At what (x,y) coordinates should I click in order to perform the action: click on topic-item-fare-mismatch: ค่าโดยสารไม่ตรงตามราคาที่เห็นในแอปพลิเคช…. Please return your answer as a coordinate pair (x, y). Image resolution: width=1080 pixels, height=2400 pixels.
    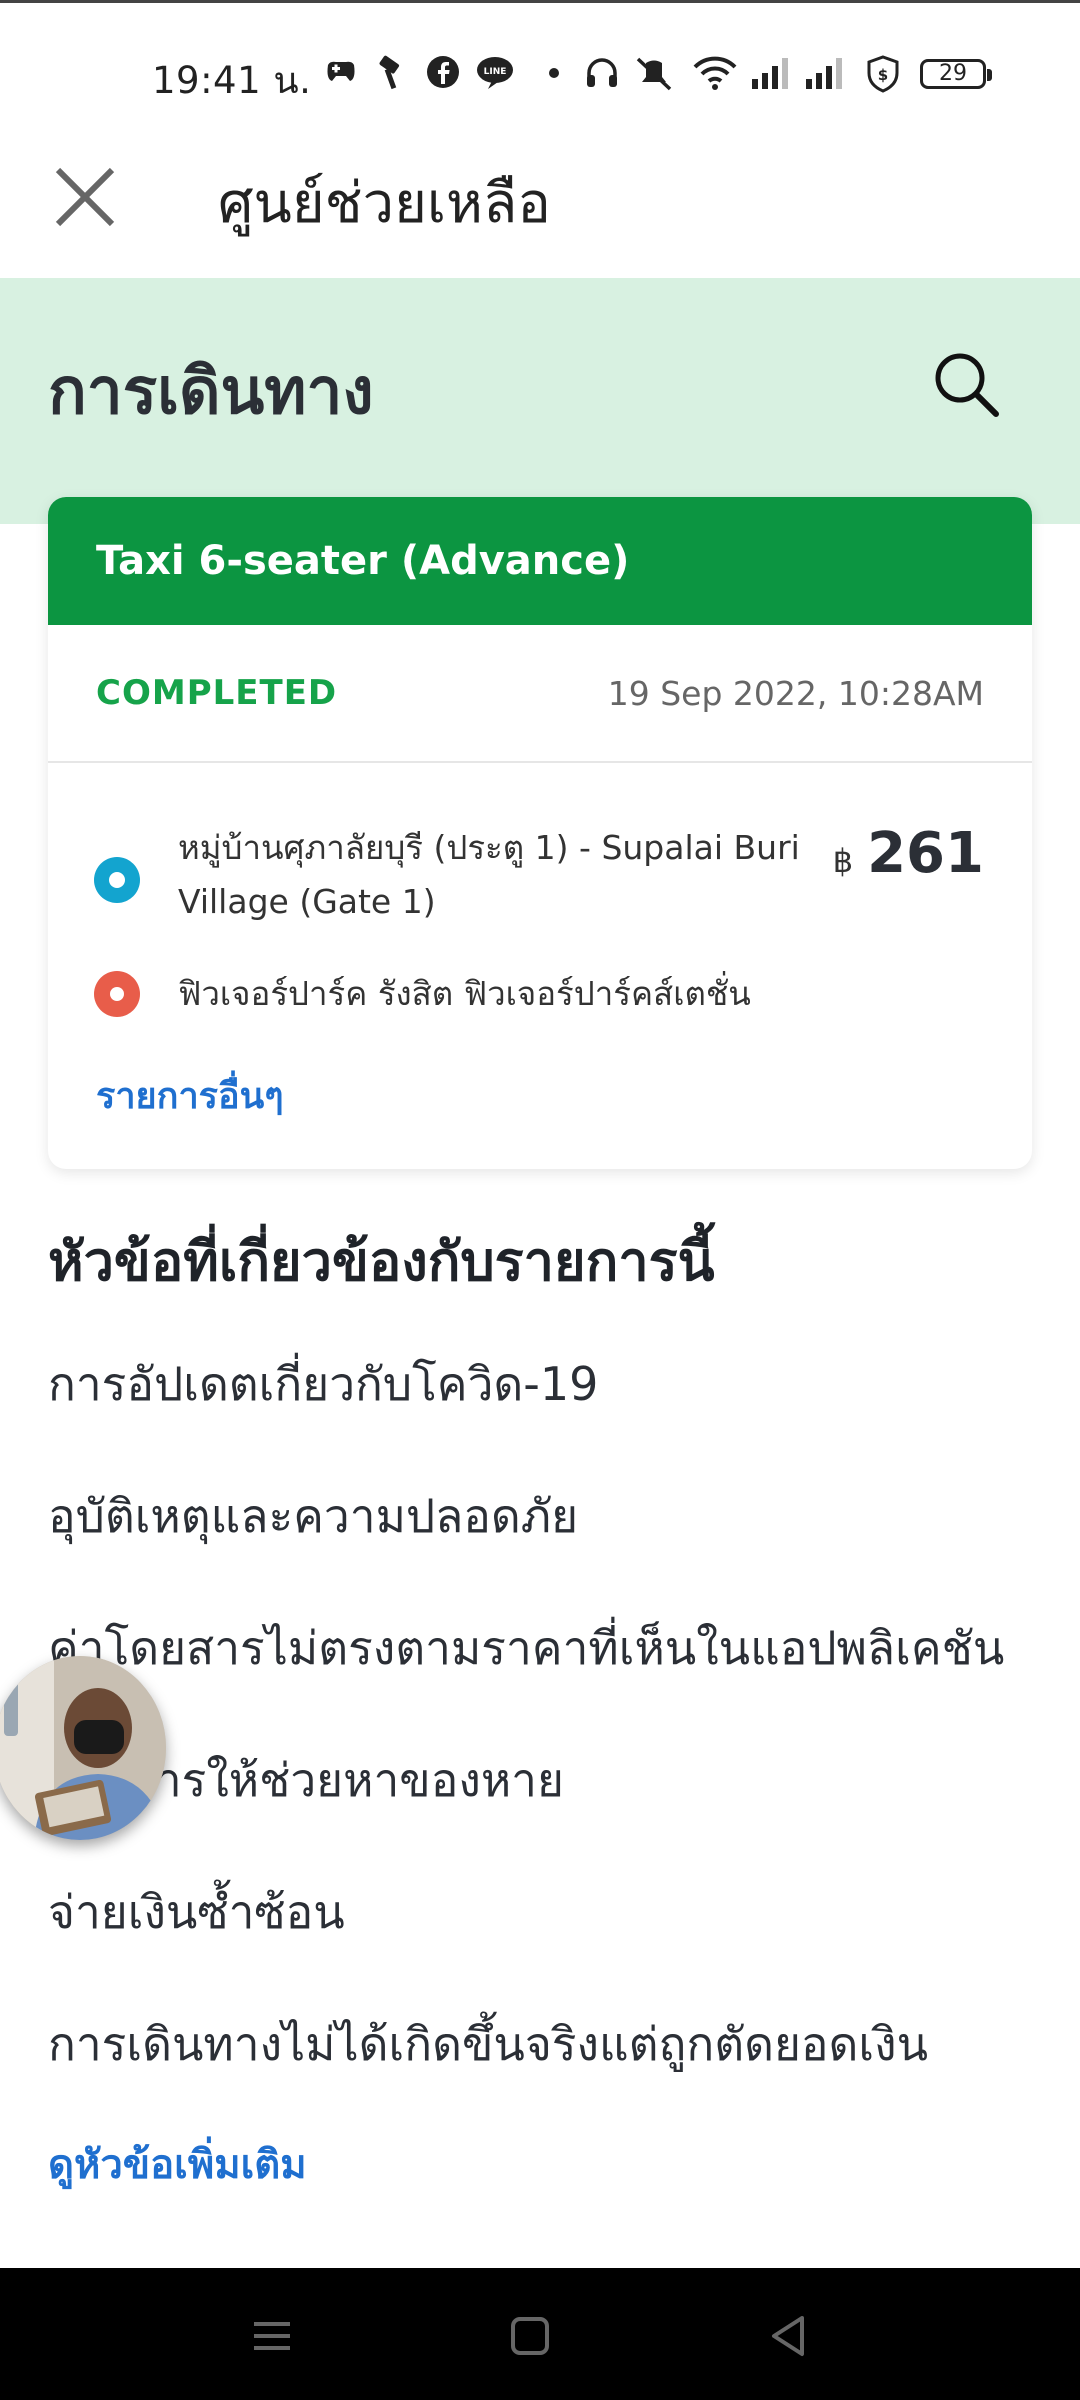
    Looking at the image, I should click on (543, 1654).